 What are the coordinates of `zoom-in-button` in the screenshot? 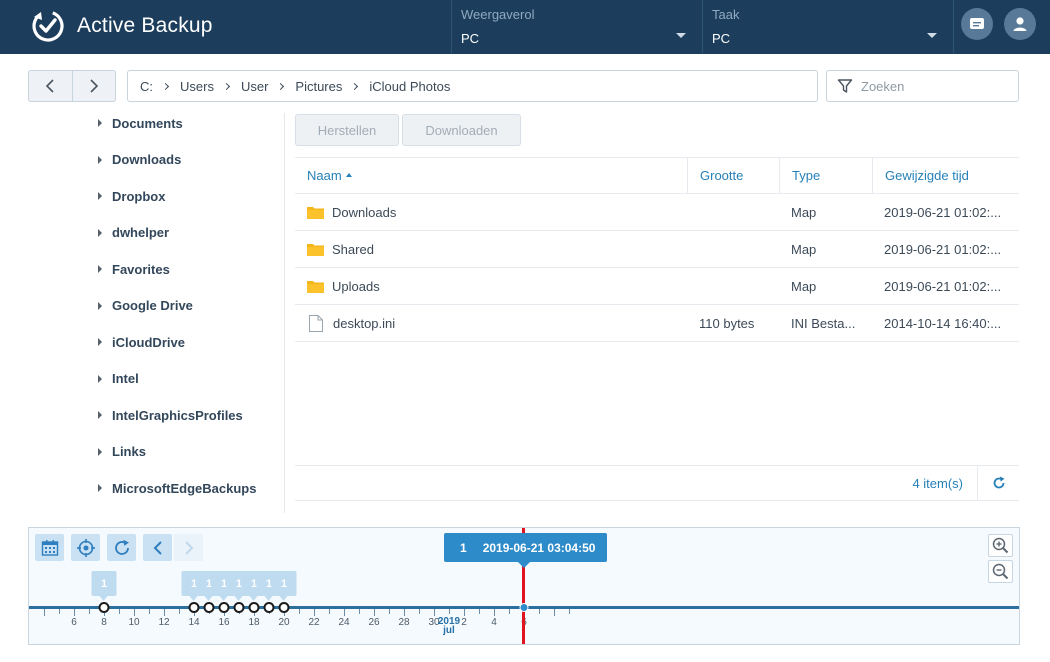 It's located at (1000, 545).